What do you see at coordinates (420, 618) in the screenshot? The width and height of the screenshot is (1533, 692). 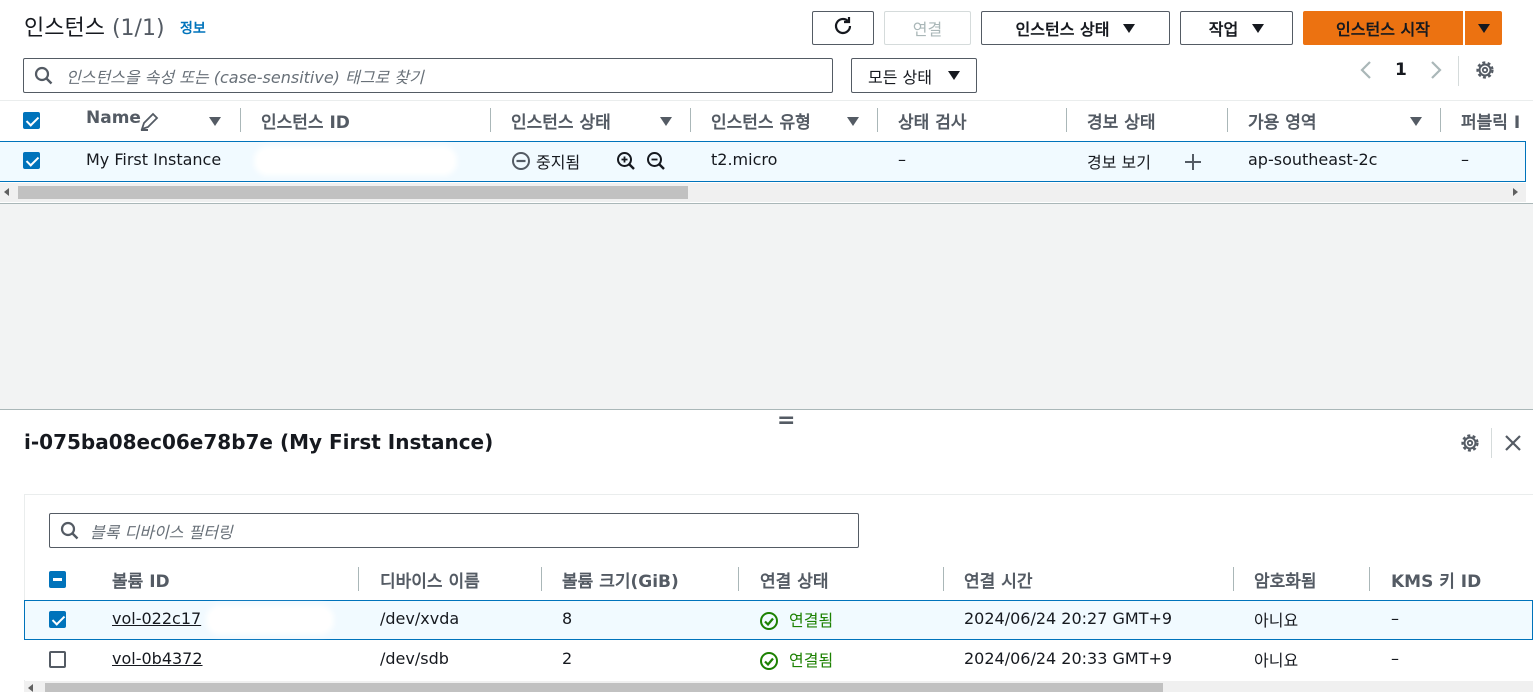 I see `device-name: /dev/xvda` at bounding box center [420, 618].